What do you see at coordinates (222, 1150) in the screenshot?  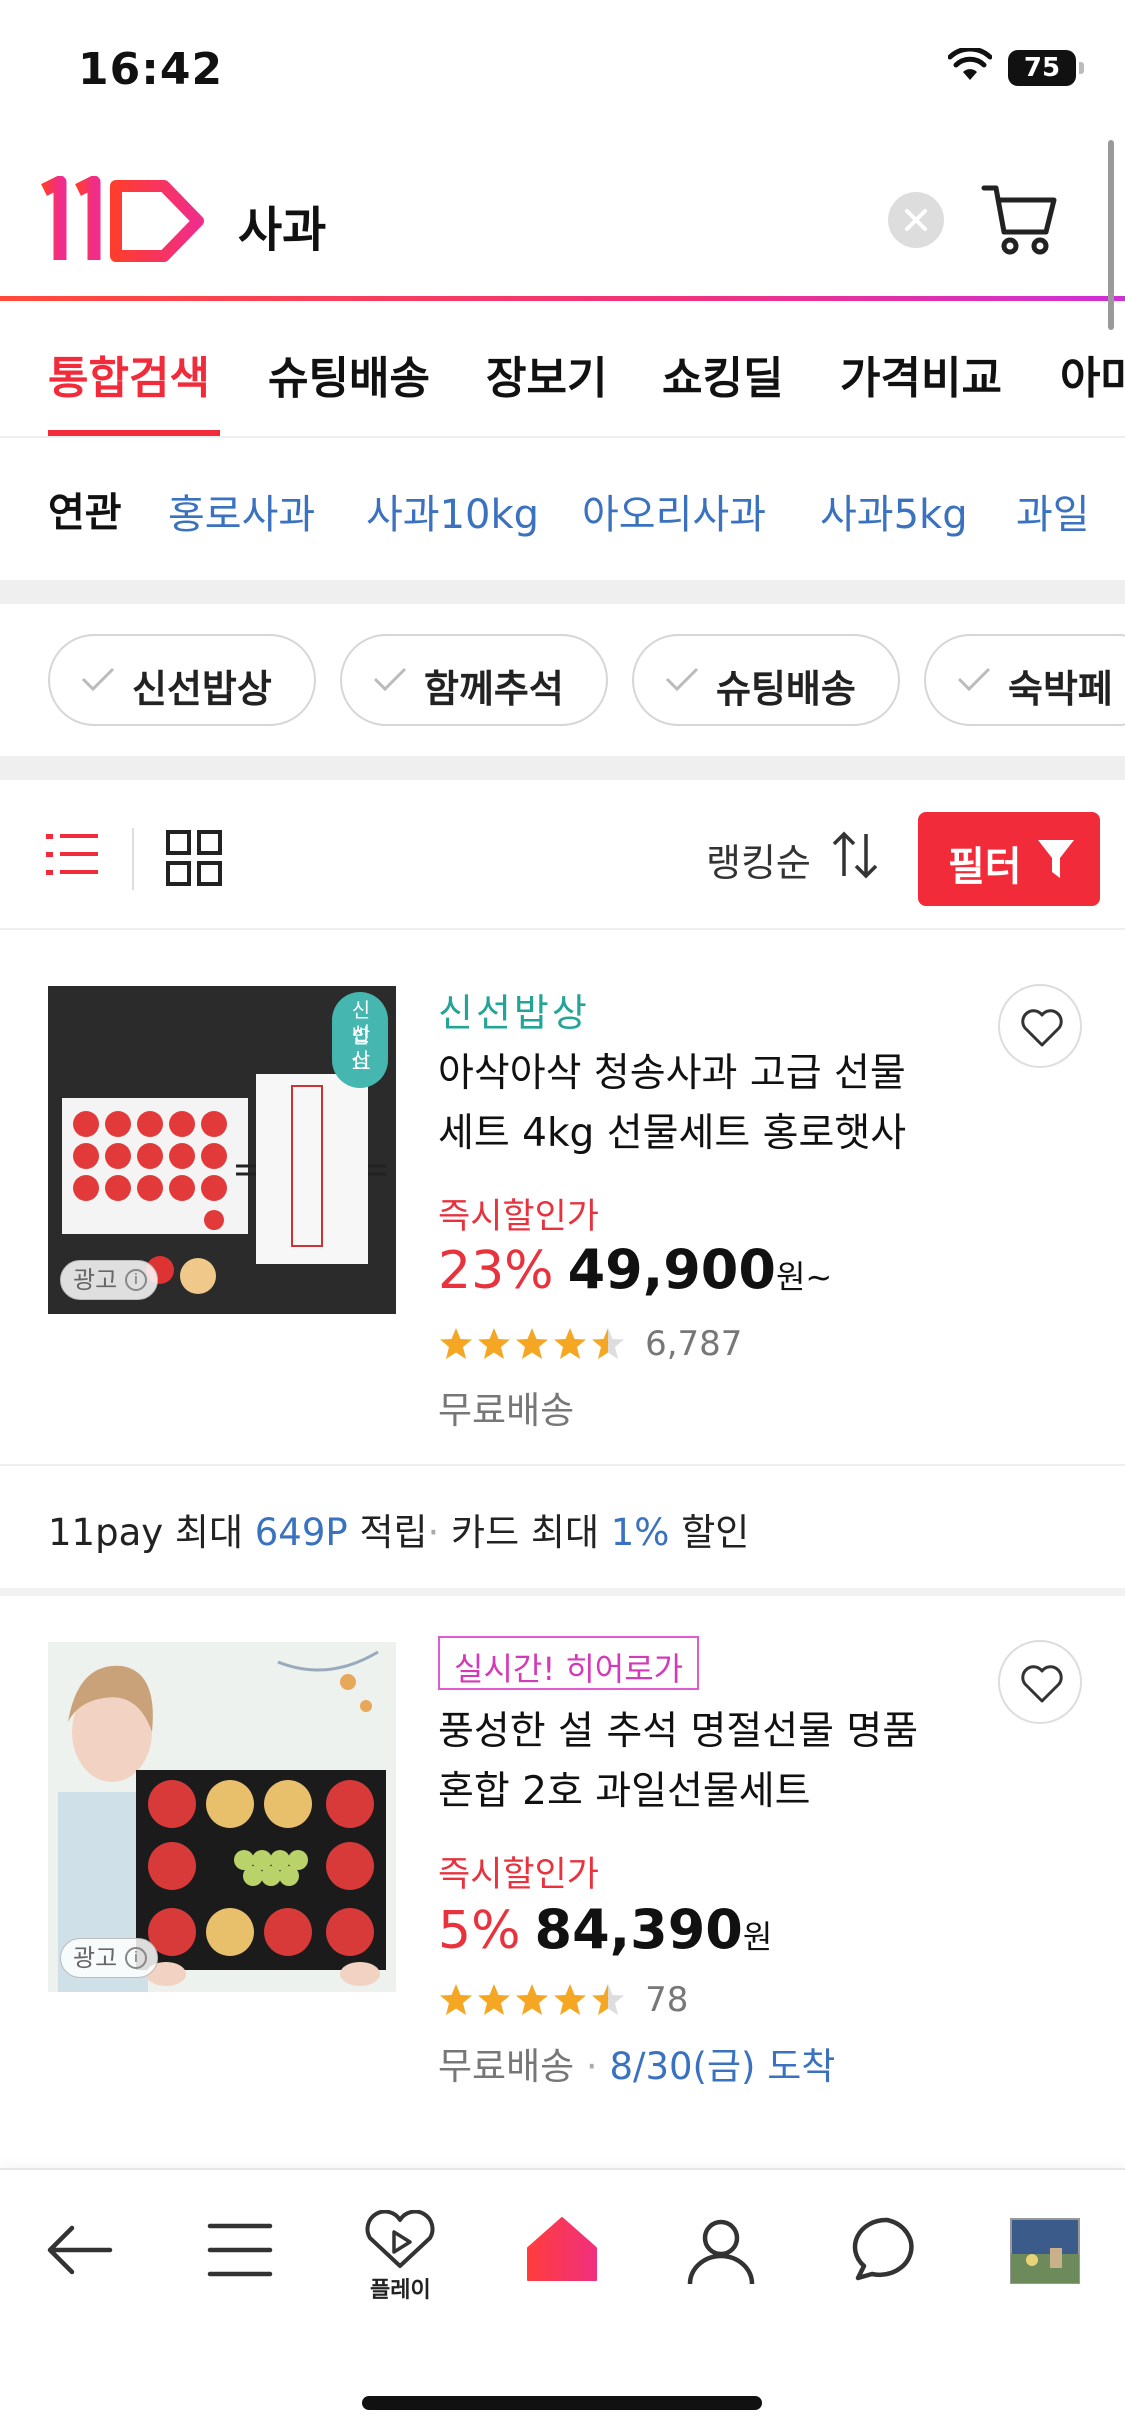 I see `product-image: 신선 밥상 11 광고 i` at bounding box center [222, 1150].